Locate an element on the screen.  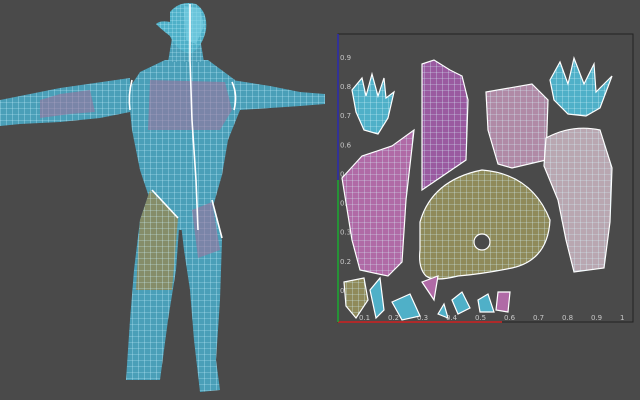
uv-x-tick: 0.7 is located at coordinates (538, 318).